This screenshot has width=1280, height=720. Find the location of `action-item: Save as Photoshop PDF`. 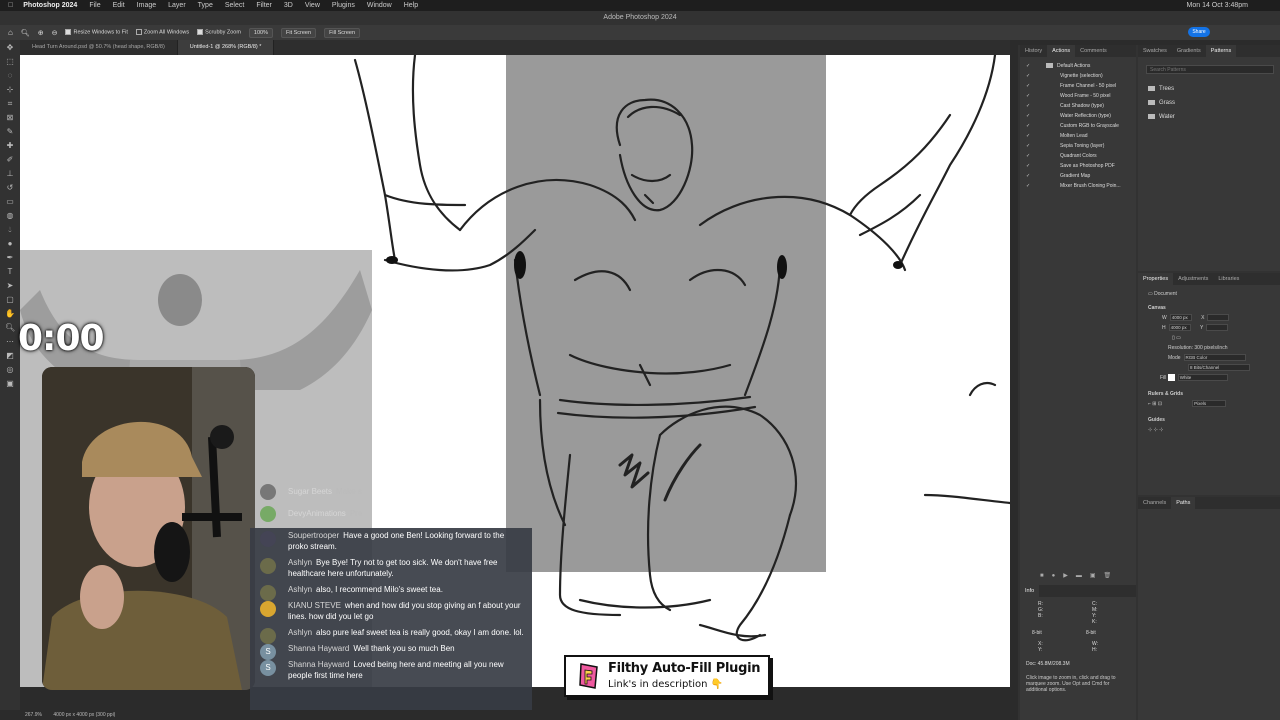

action-item: Save as Photoshop PDF is located at coordinates (1078, 166).